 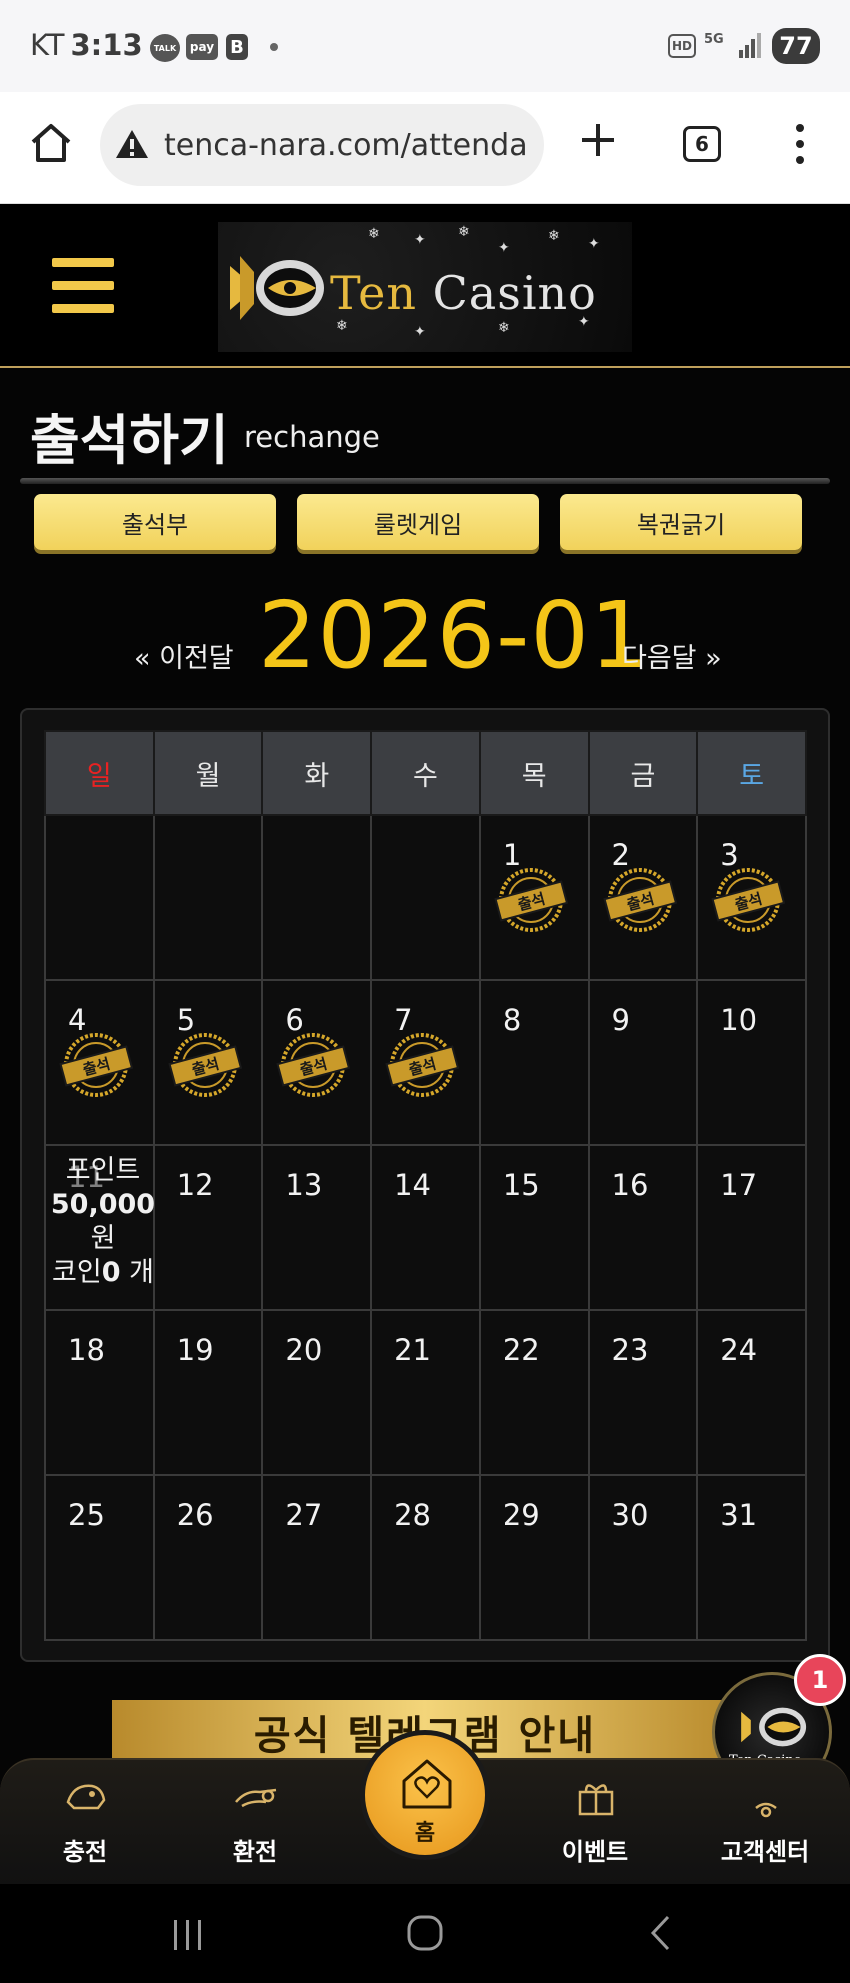 What do you see at coordinates (256, 1798) in the screenshot?
I see `withdraw-icon` at bounding box center [256, 1798].